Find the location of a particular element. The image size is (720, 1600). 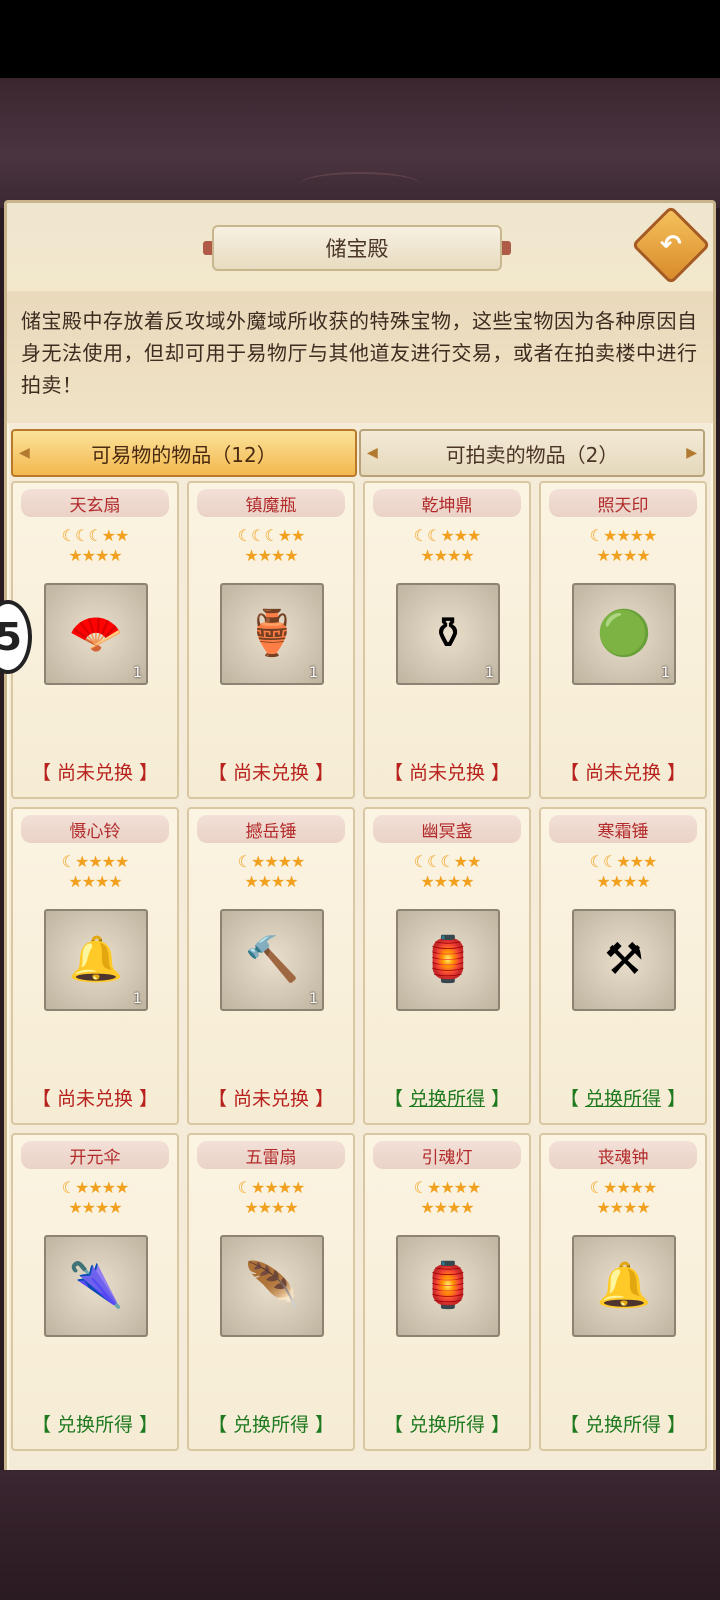

background-lower is located at coordinates (360, 1535).